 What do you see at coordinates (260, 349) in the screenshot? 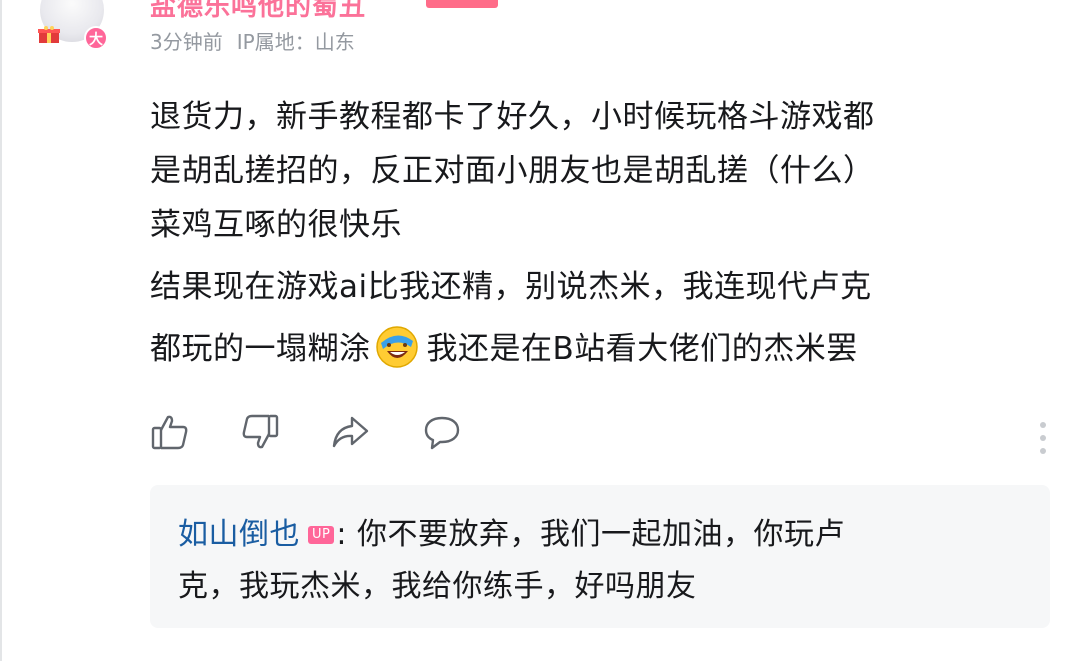
I see `comment-line-5-before: 都玩的一塌糊涂` at bounding box center [260, 349].